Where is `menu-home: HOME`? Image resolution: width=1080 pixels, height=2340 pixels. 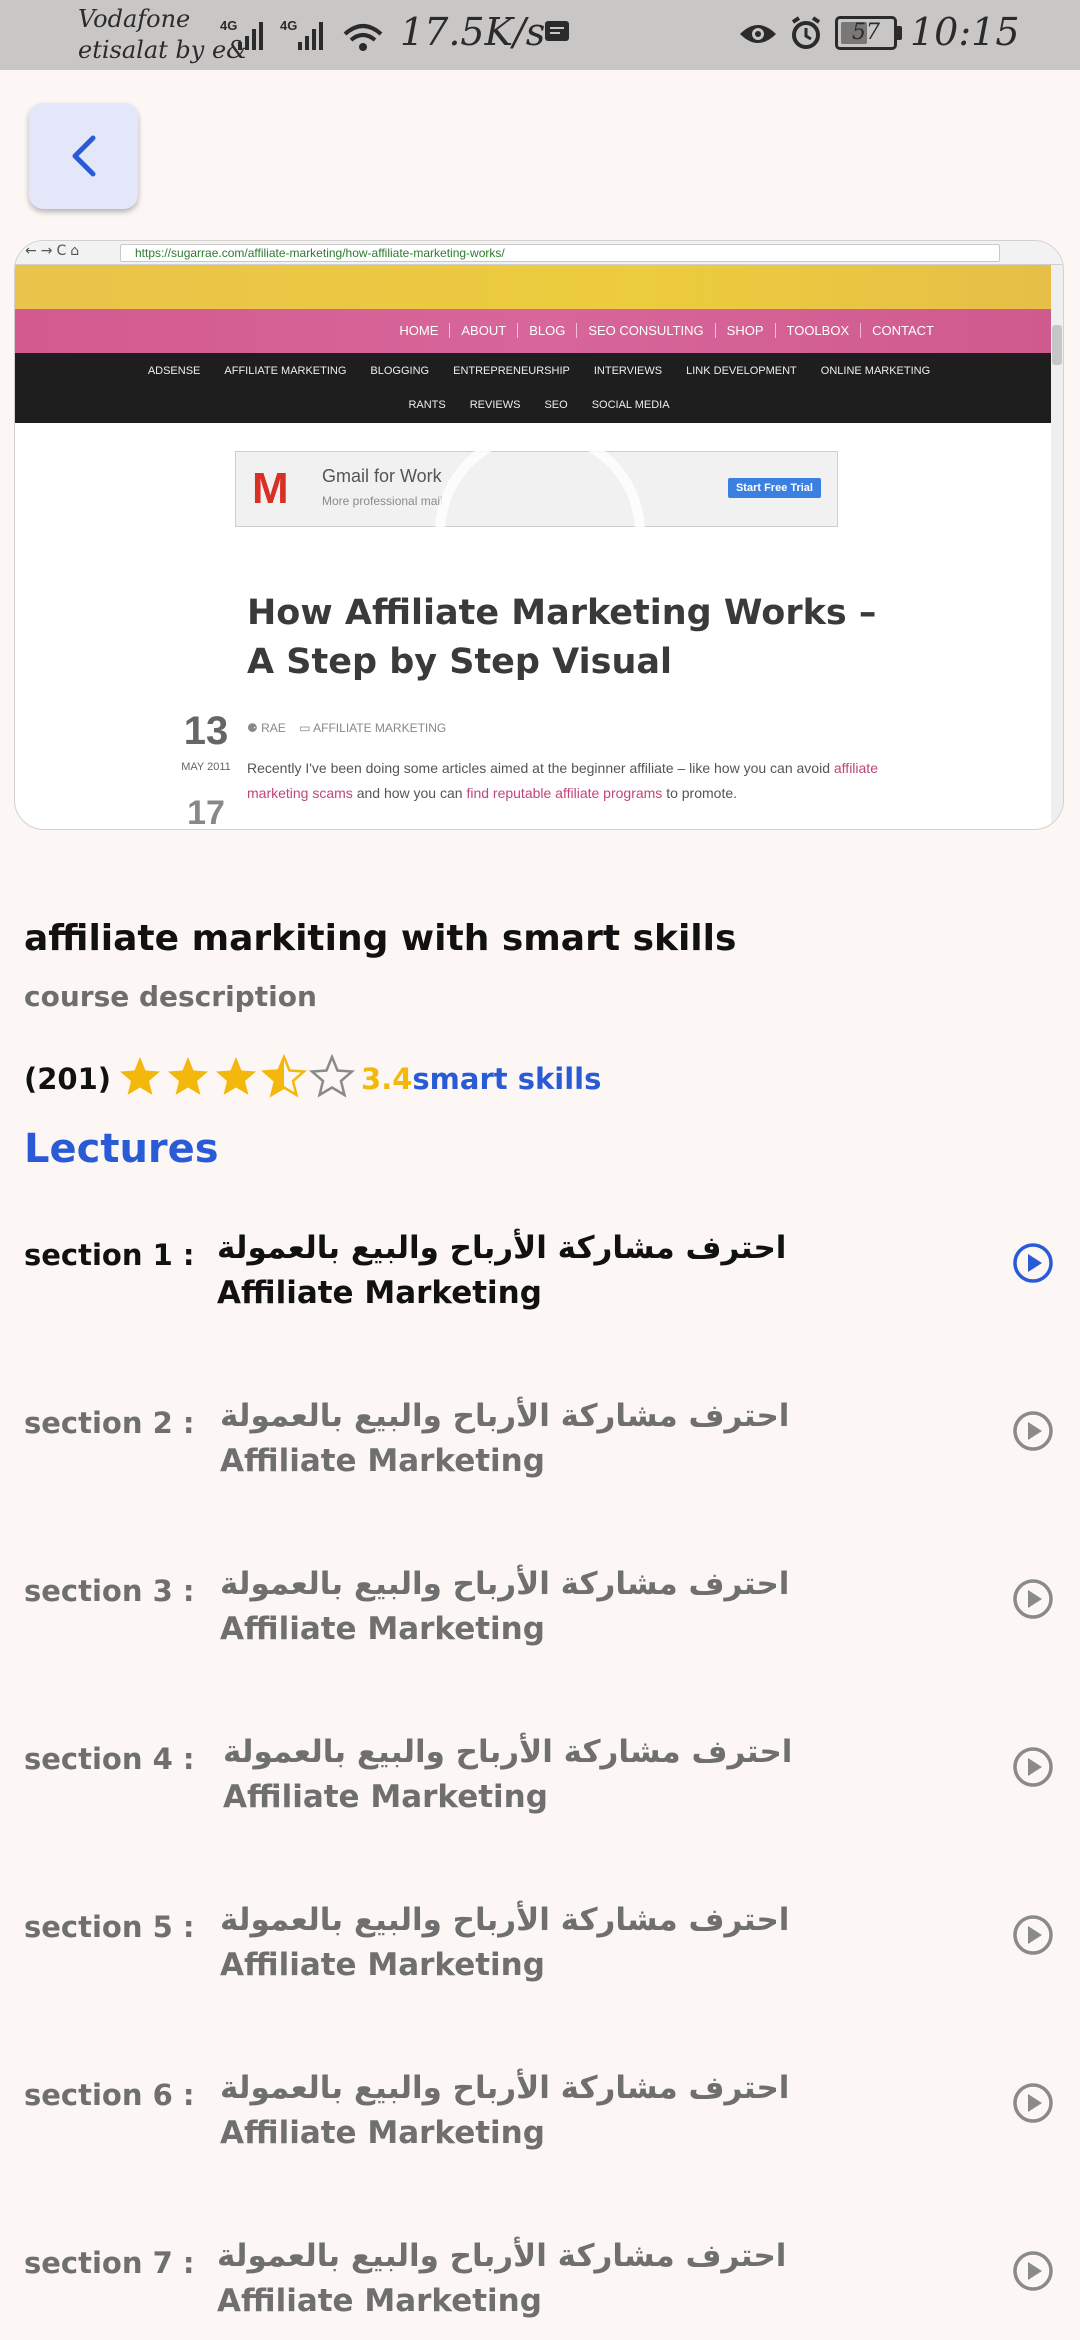 menu-home: HOME is located at coordinates (419, 330).